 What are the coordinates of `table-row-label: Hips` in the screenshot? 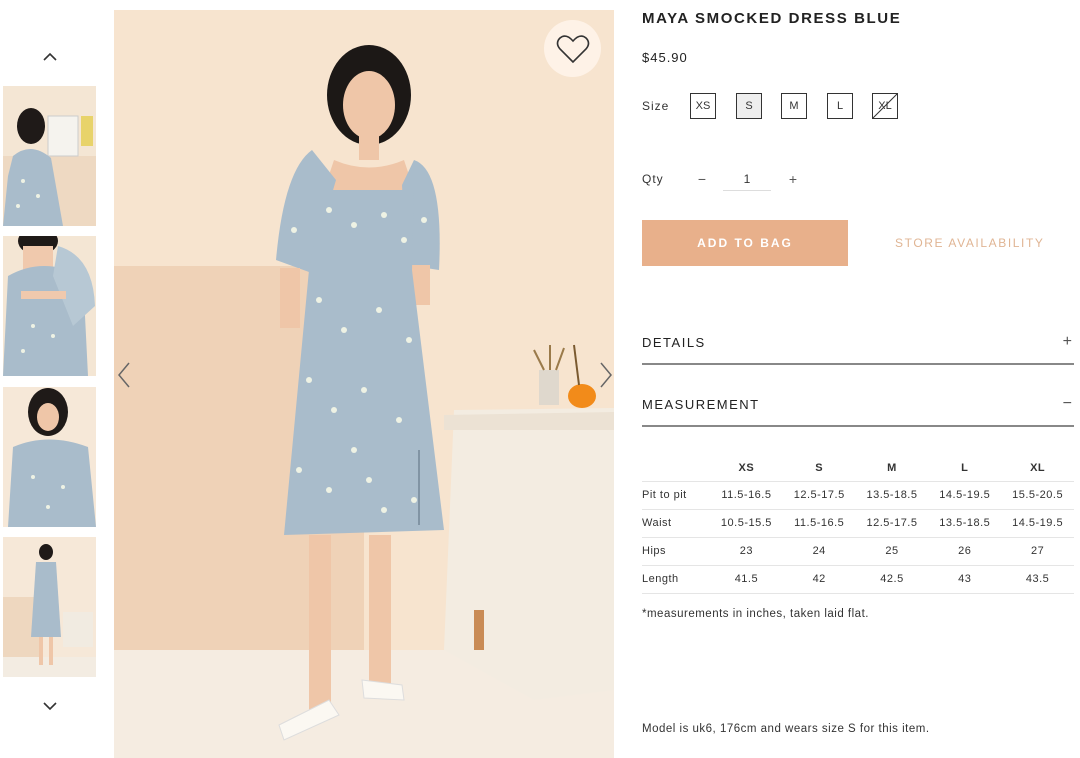 It's located at (676, 551).